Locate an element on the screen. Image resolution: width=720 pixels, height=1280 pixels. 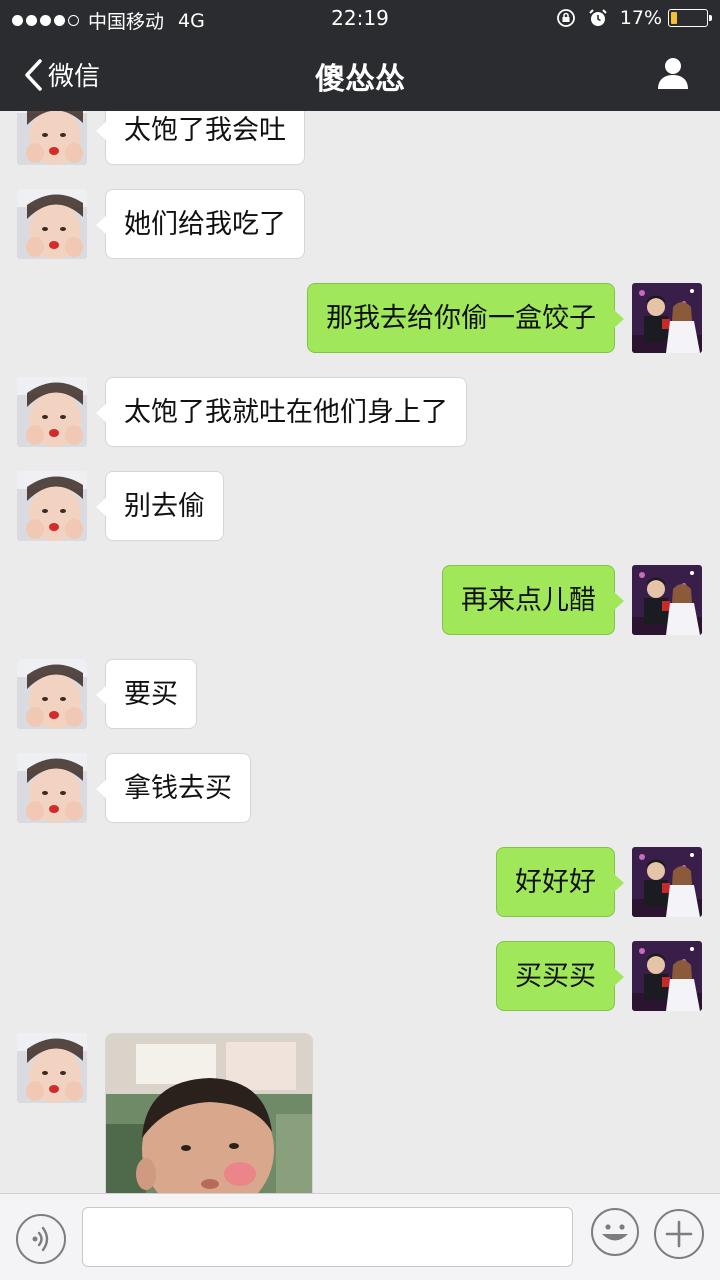
input-bar is located at coordinates (360, 1236).